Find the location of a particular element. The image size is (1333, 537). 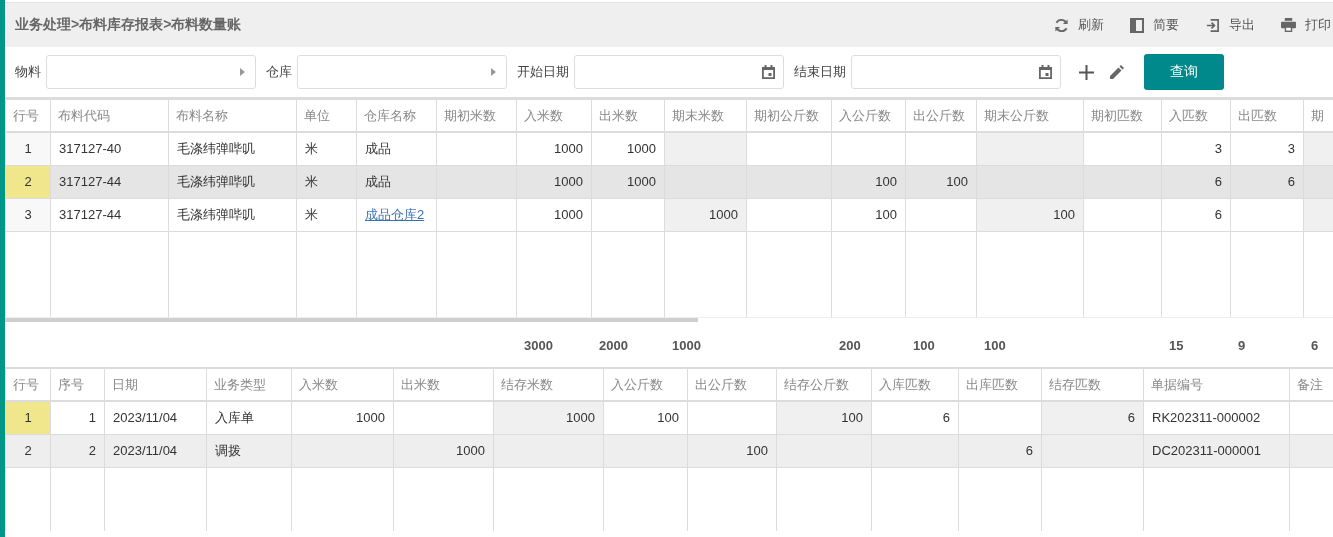

breadcrumb: 业务处理>布料库存报表>布料数量账 is located at coordinates (128, 25).